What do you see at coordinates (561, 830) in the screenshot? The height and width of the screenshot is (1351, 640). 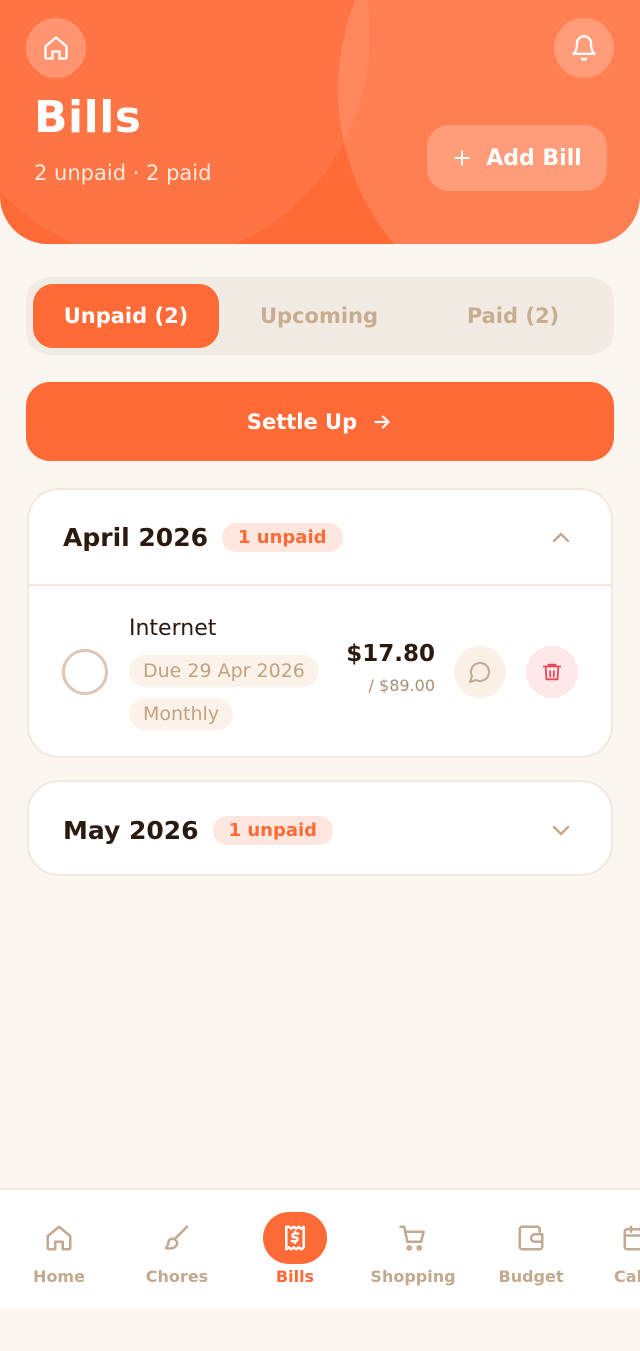 I see `chevron-down-icon` at bounding box center [561, 830].